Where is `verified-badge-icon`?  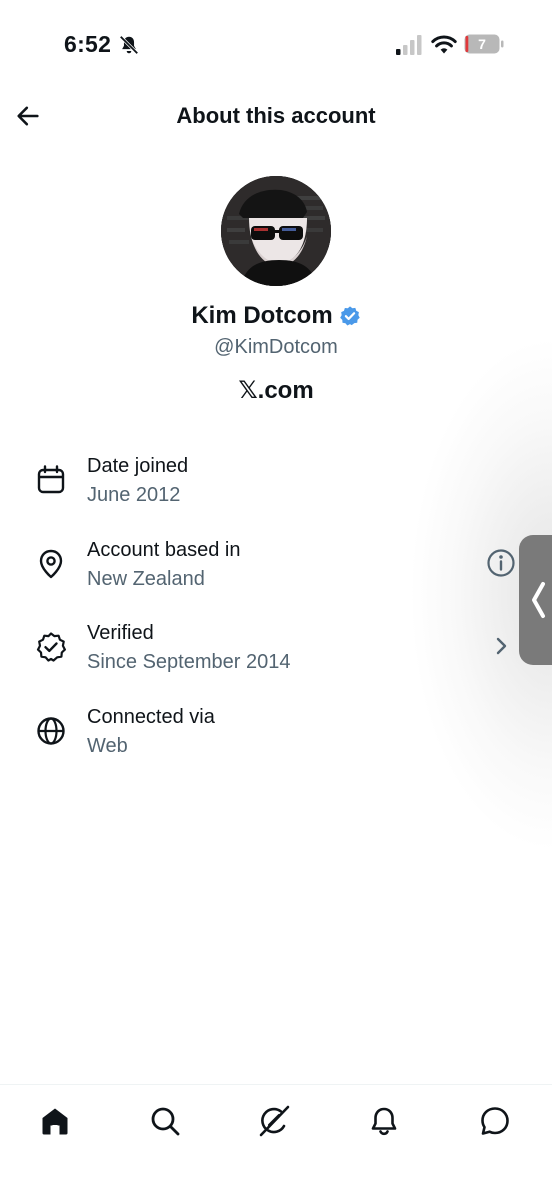
verified-badge-icon is located at coordinates (350, 316).